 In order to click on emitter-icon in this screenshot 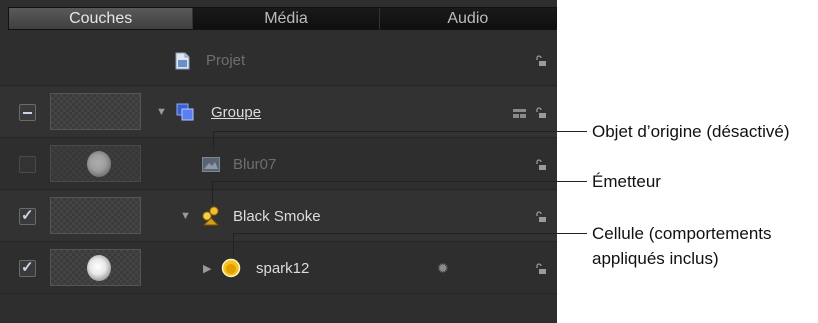, I will do `click(211, 216)`.